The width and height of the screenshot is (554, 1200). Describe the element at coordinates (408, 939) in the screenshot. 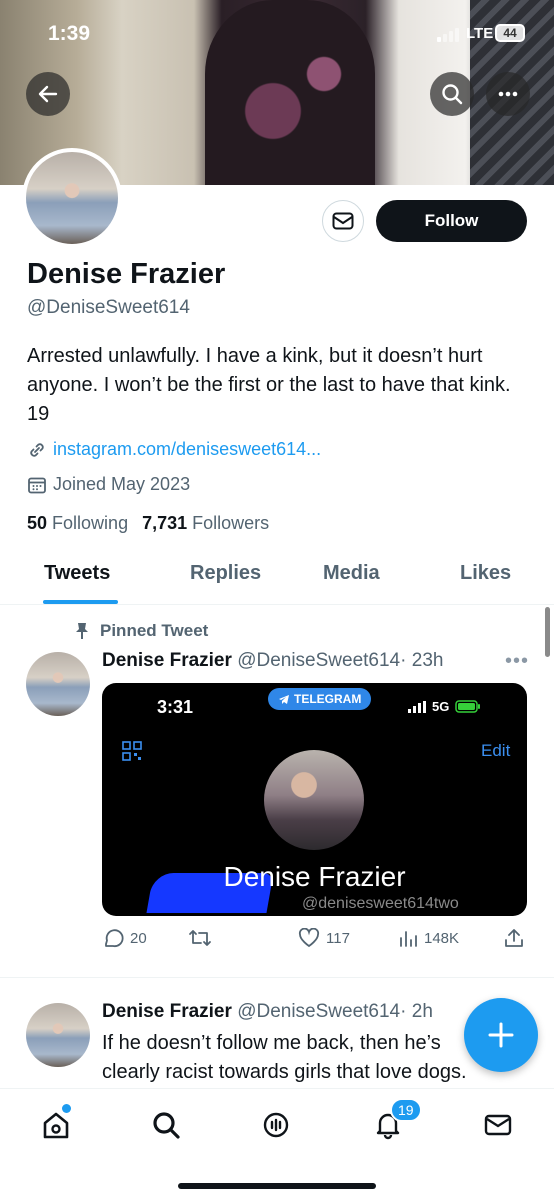

I see `views-chart-icon` at that location.